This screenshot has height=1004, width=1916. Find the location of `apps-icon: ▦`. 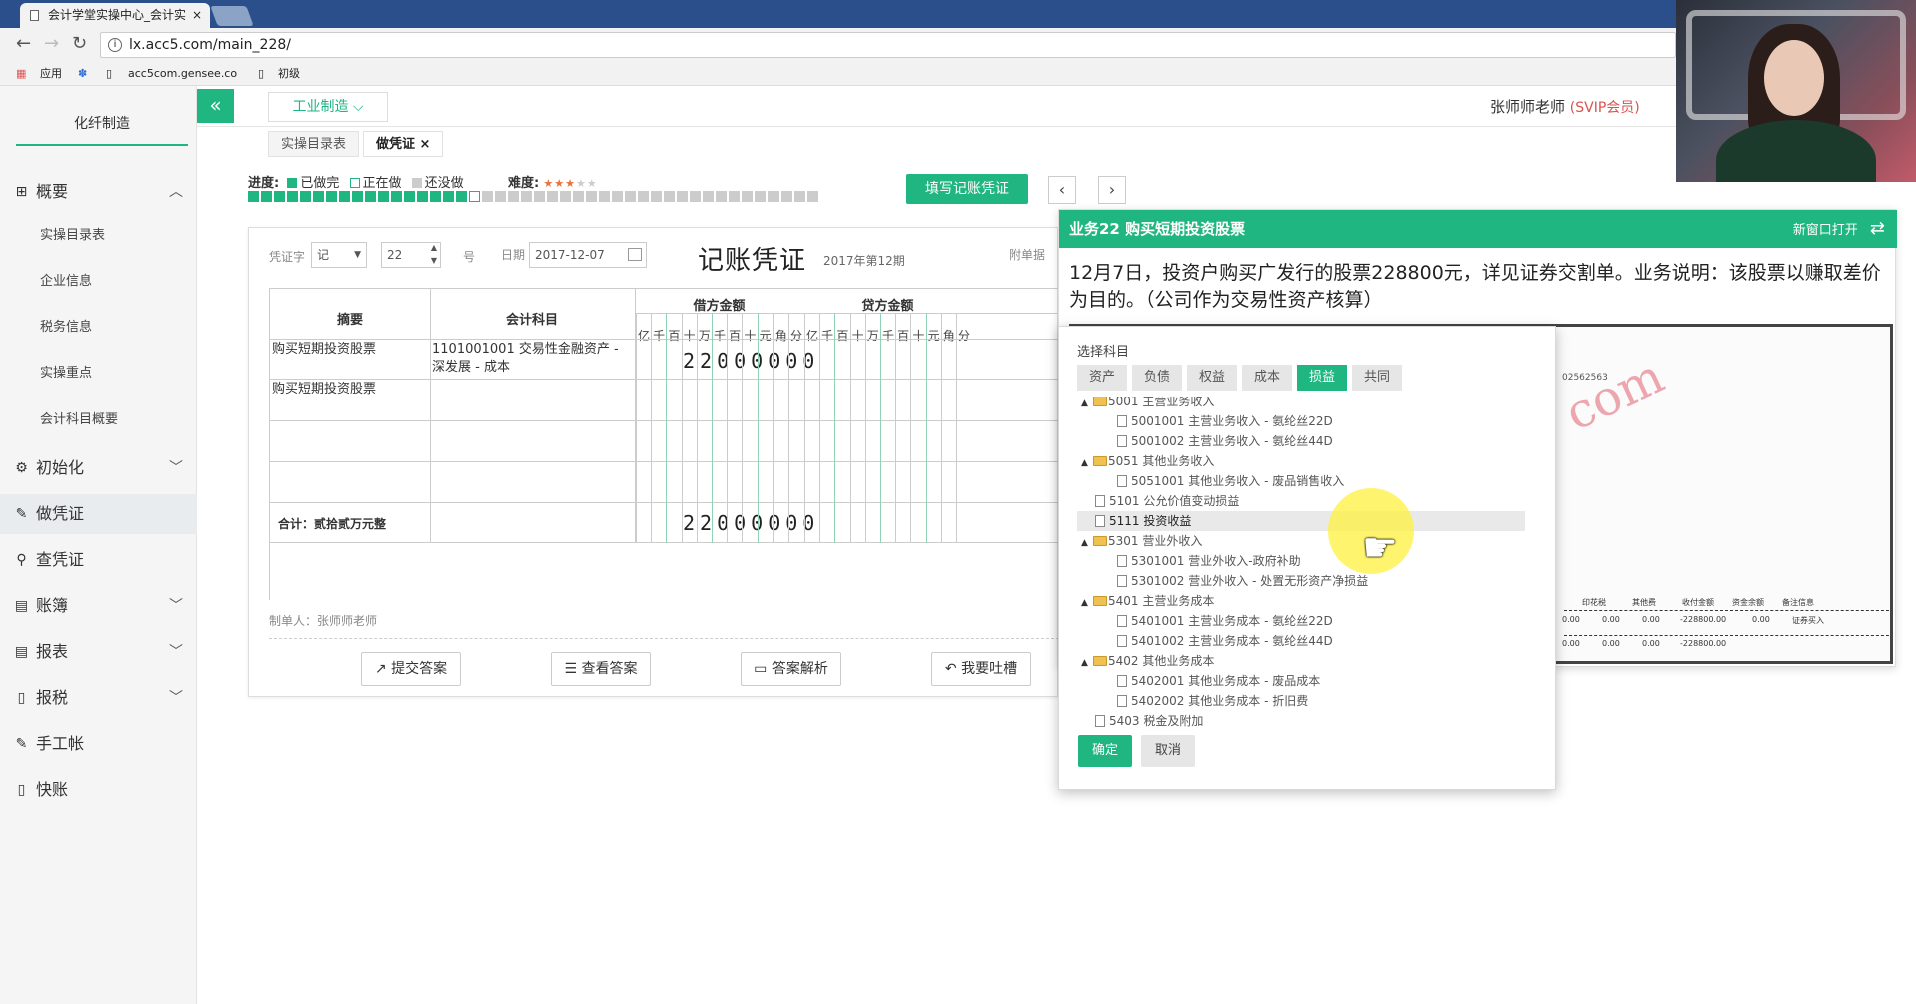

apps-icon: ▦ is located at coordinates (21, 74).